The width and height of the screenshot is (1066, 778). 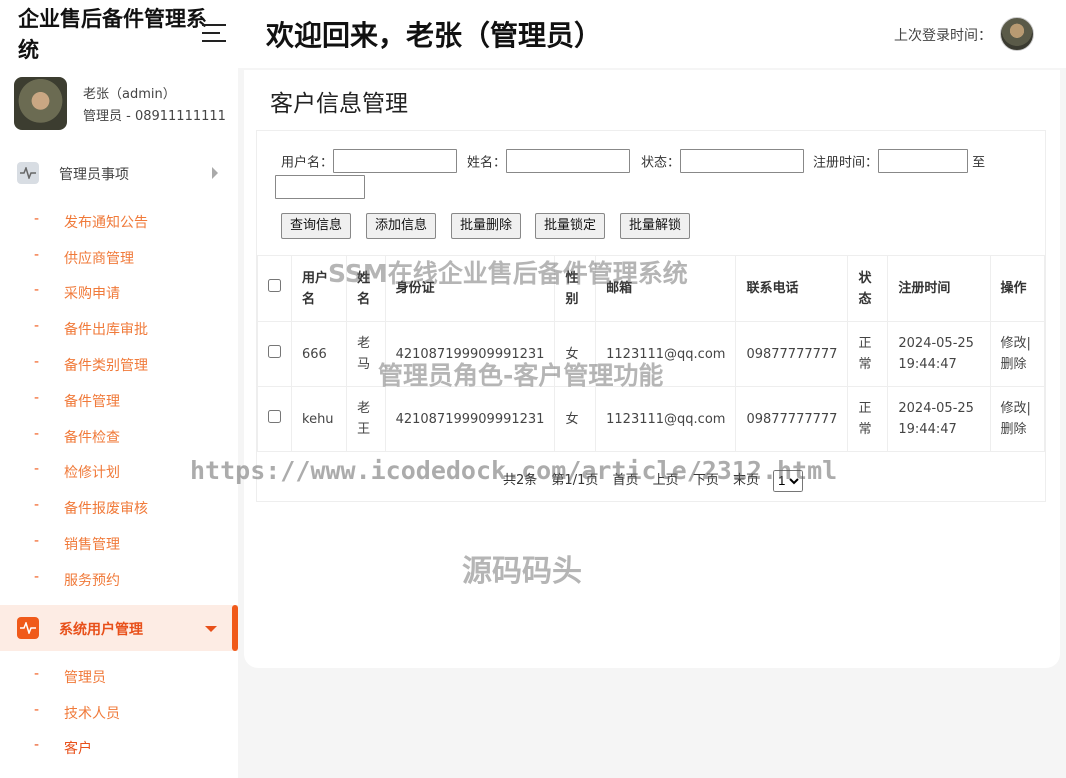 What do you see at coordinates (319, 288) in the screenshot?
I see `column-header: 用户名` at bounding box center [319, 288].